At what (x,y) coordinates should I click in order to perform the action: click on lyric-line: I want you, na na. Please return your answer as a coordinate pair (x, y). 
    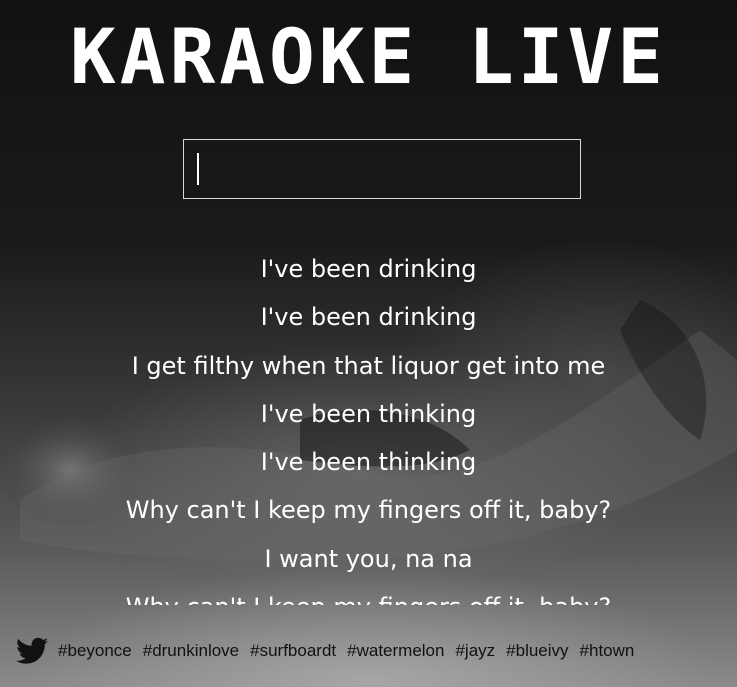
    Looking at the image, I should click on (368, 558).